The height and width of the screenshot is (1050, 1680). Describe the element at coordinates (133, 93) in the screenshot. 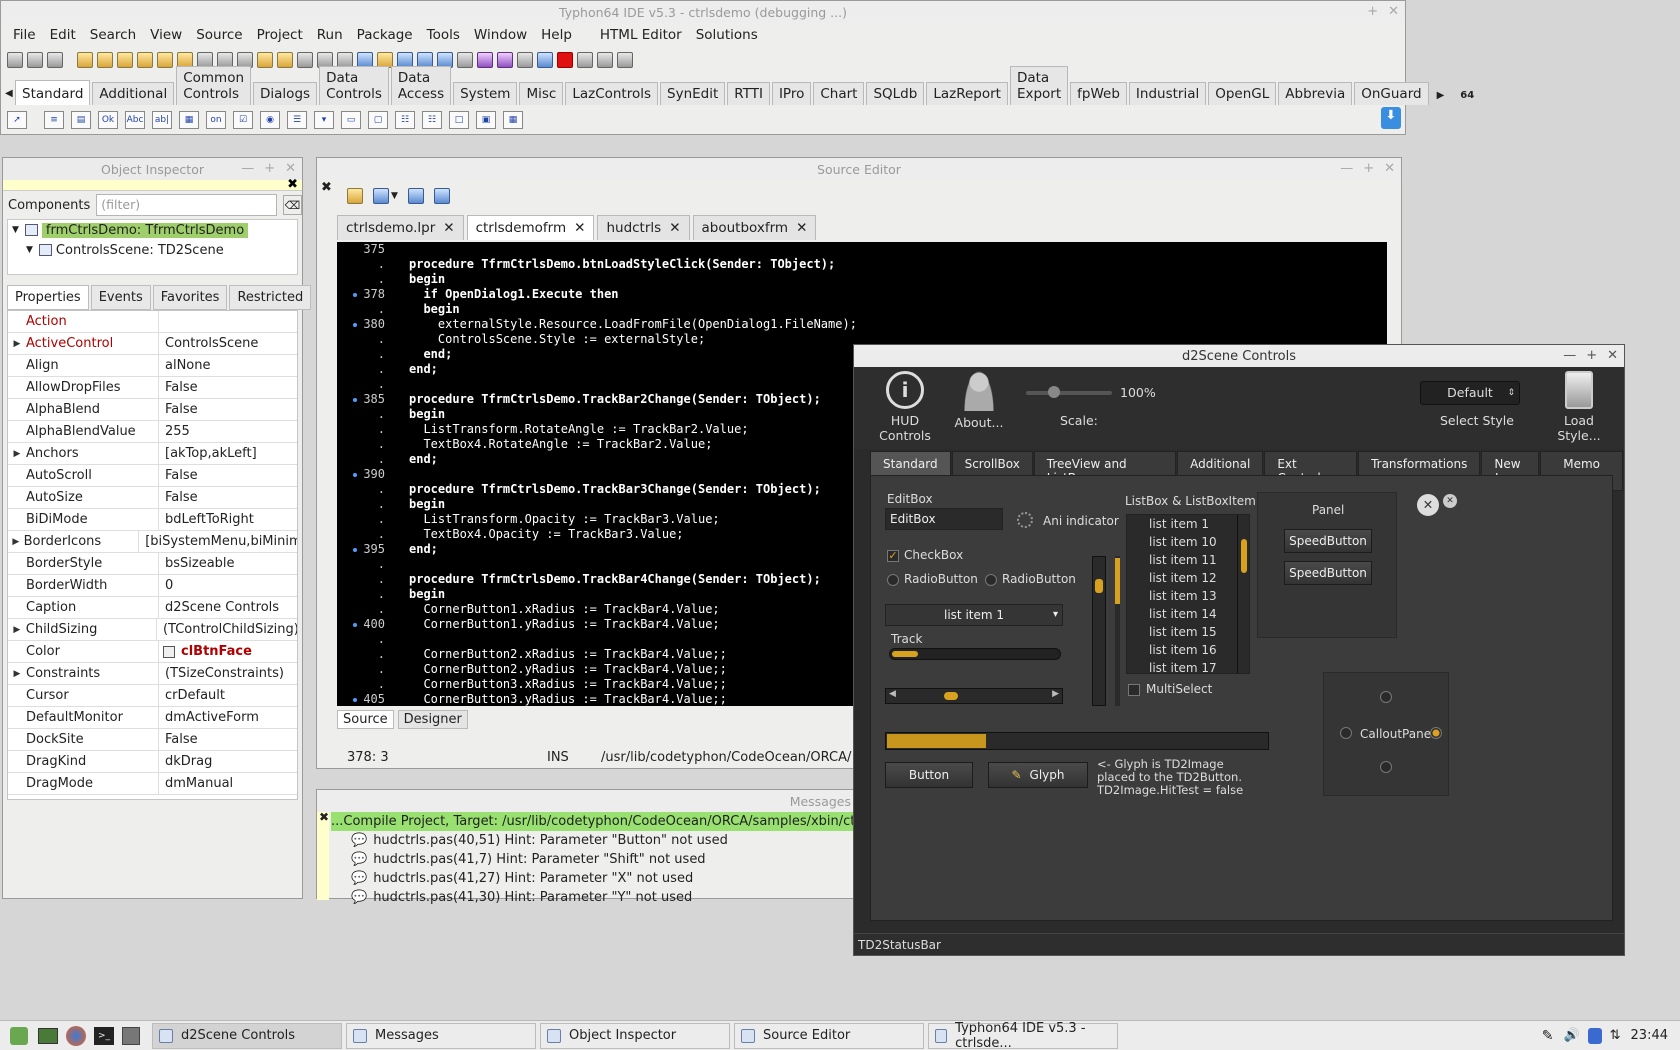

I see `palette-tab: Additional` at that location.